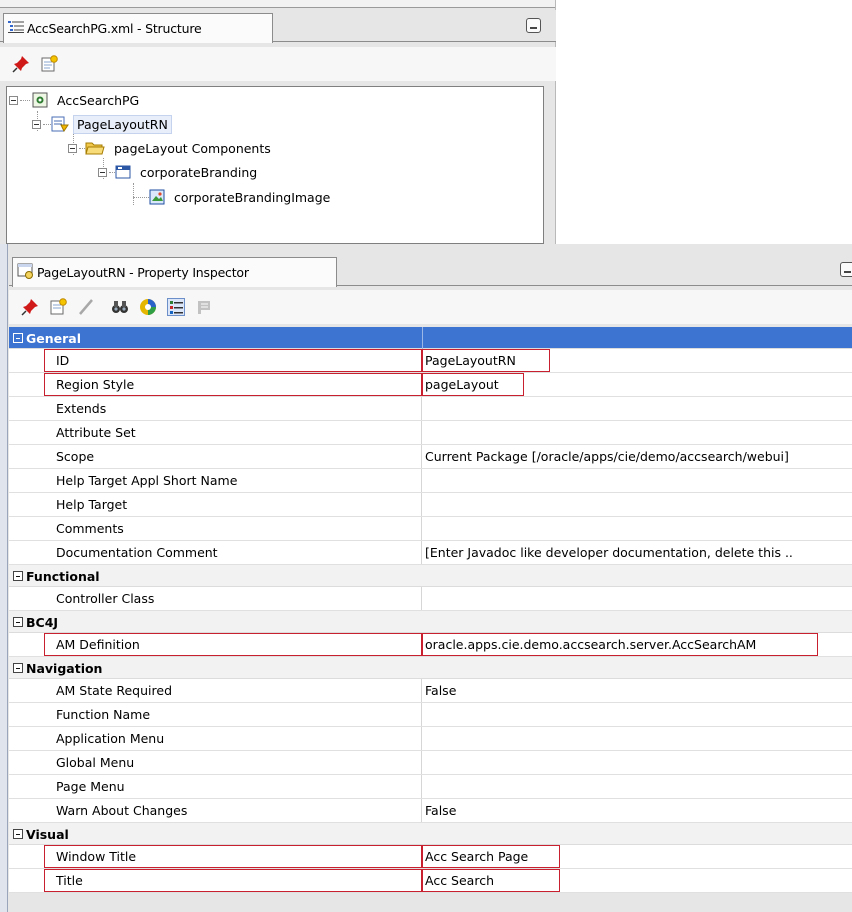  I want to click on property-row: Page Menu, so click(430, 787).